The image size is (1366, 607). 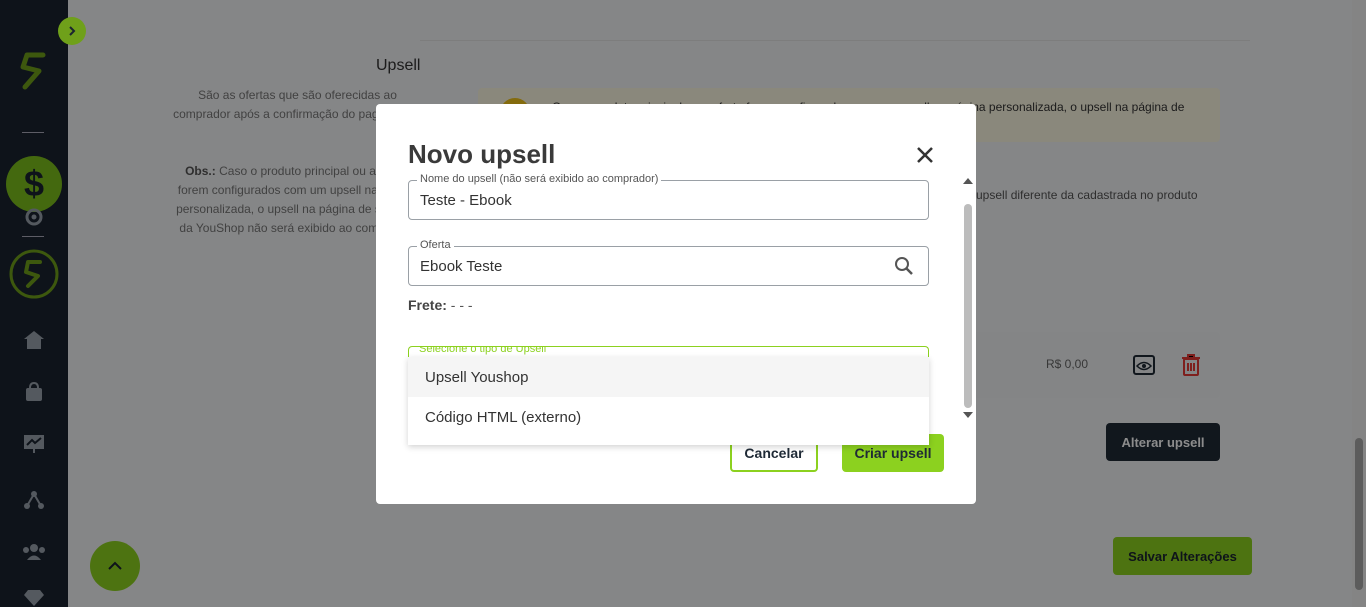 I want to click on scroll-down-arrow-icon, so click(x=968, y=415).